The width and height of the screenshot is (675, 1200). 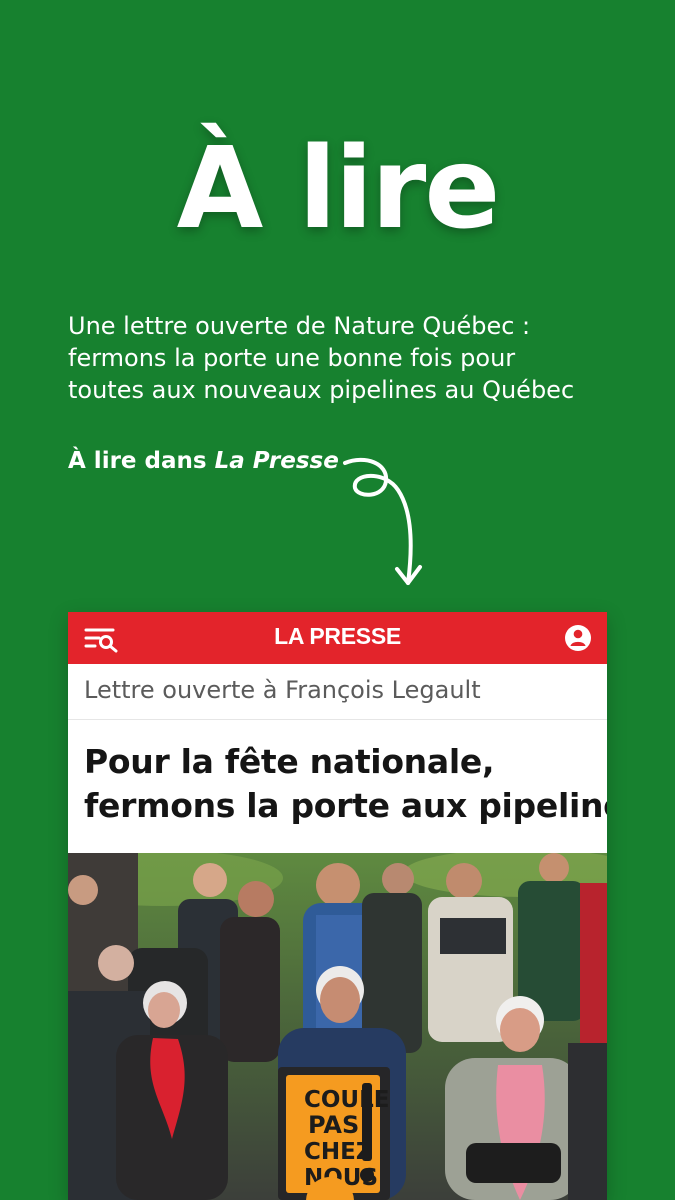 I want to click on page-title: À lire, so click(x=338, y=189).